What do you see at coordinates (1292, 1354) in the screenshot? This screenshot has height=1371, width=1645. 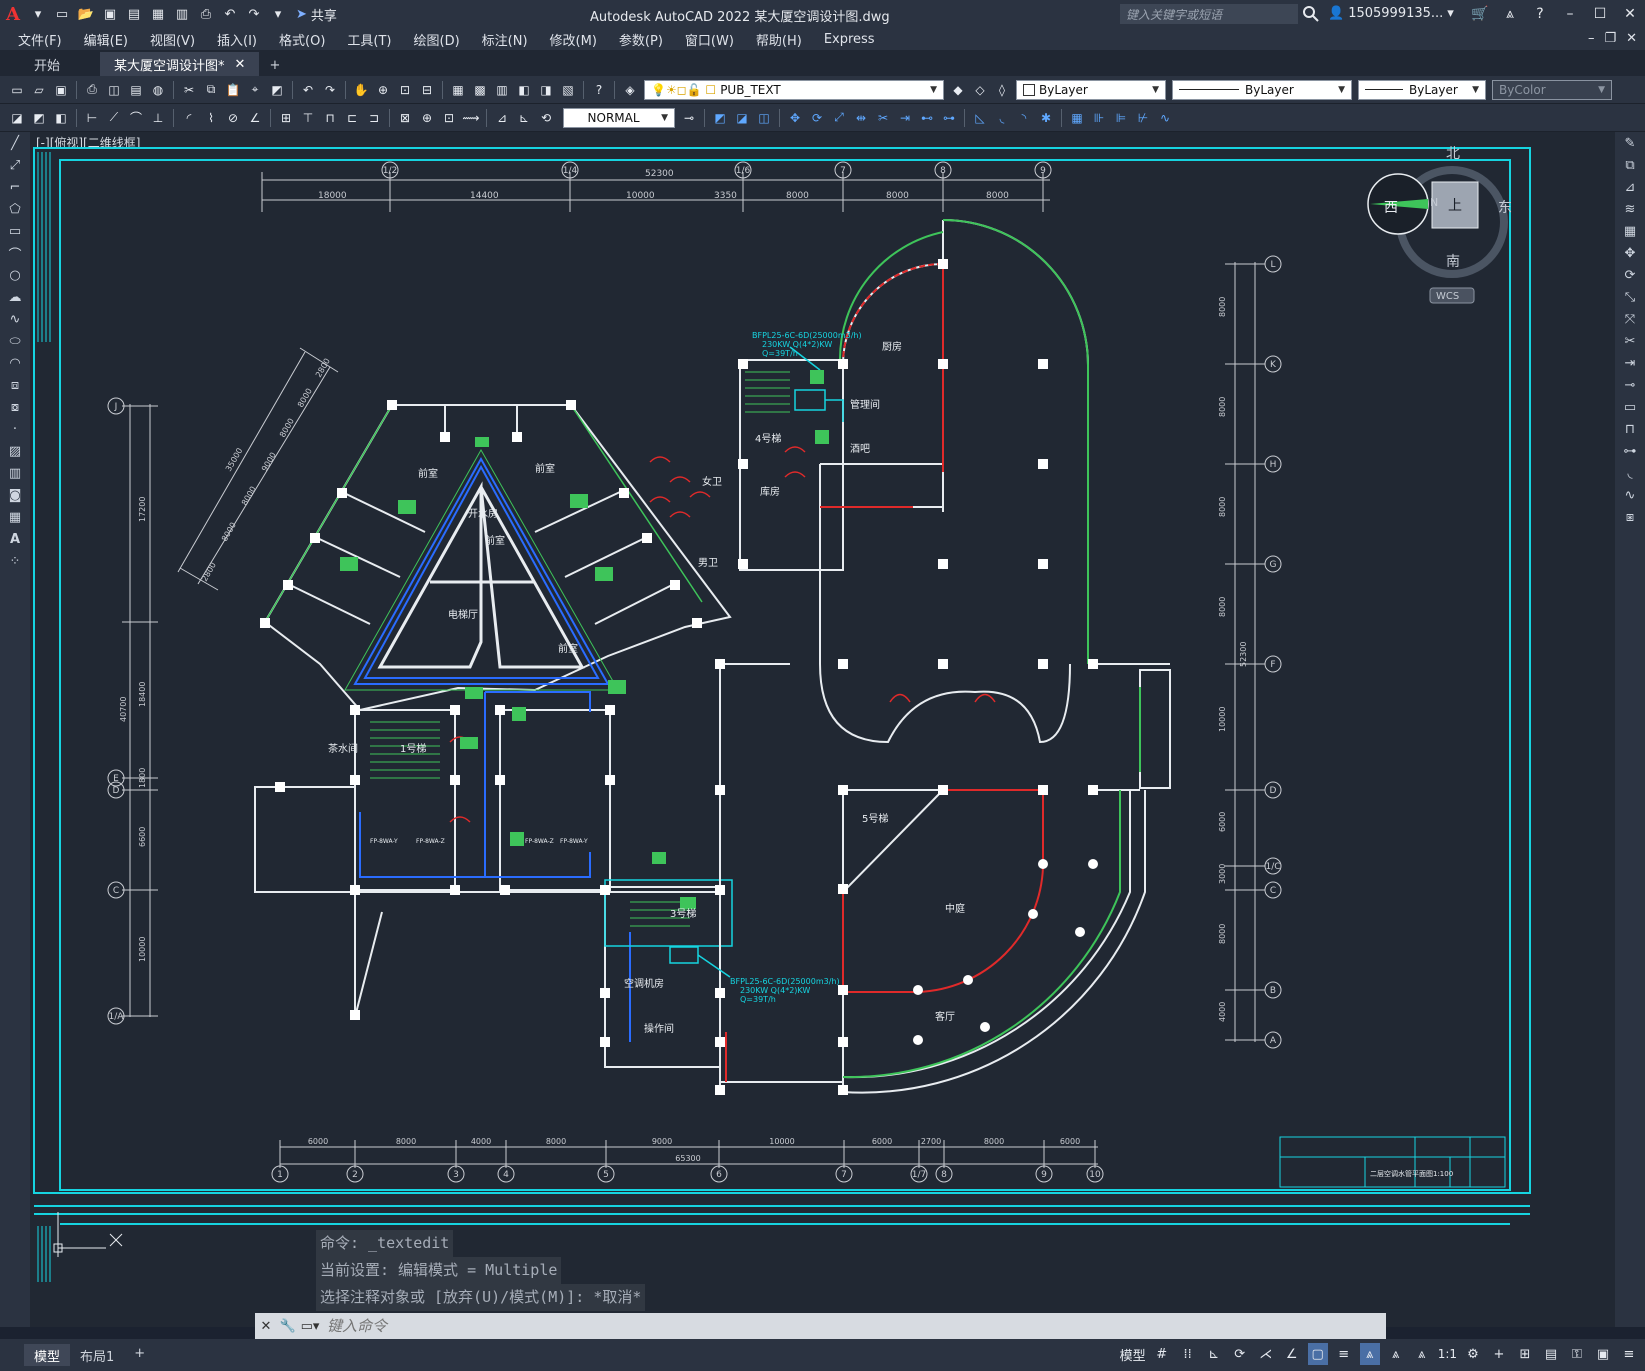 I see `osnap-tracking-icon: ∠` at bounding box center [1292, 1354].